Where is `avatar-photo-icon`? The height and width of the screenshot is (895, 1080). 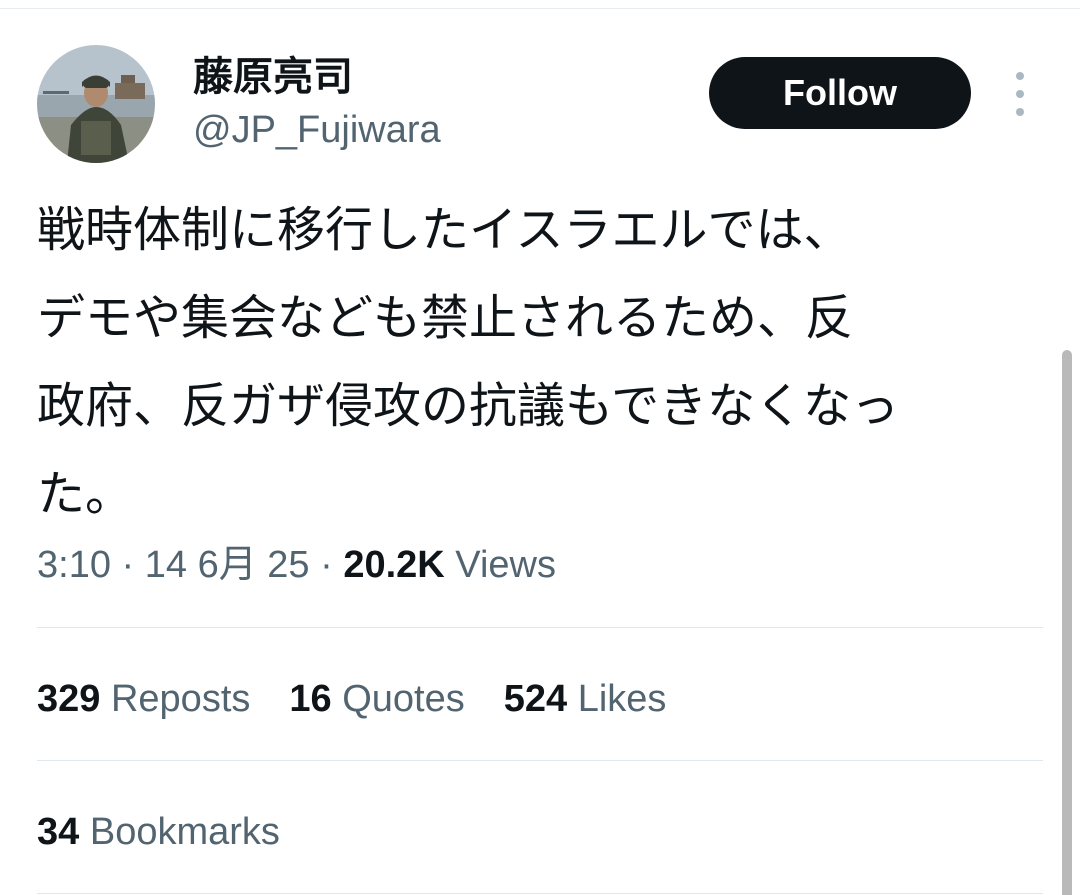 avatar-photo-icon is located at coordinates (96, 104).